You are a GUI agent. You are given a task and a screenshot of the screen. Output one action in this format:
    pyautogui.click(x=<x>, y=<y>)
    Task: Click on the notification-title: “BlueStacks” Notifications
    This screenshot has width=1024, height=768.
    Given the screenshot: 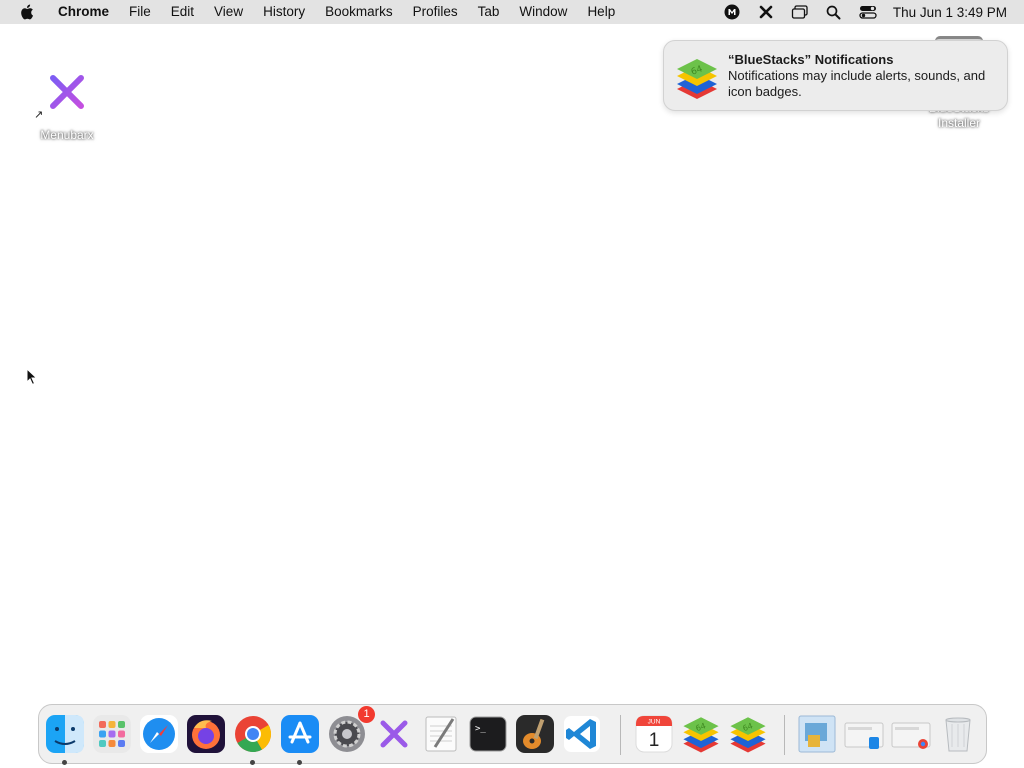 What is the action you would take?
    pyautogui.click(x=811, y=59)
    